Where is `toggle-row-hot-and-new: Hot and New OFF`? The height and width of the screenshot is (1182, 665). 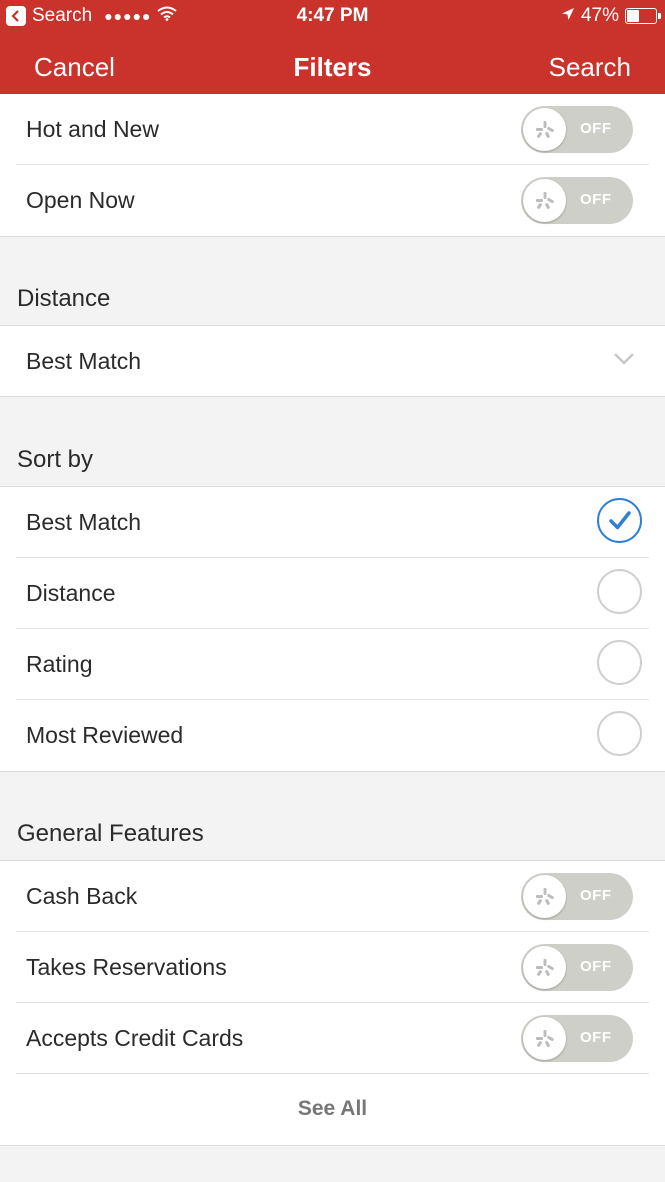 toggle-row-hot-and-new: Hot and New OFF is located at coordinates (332, 129).